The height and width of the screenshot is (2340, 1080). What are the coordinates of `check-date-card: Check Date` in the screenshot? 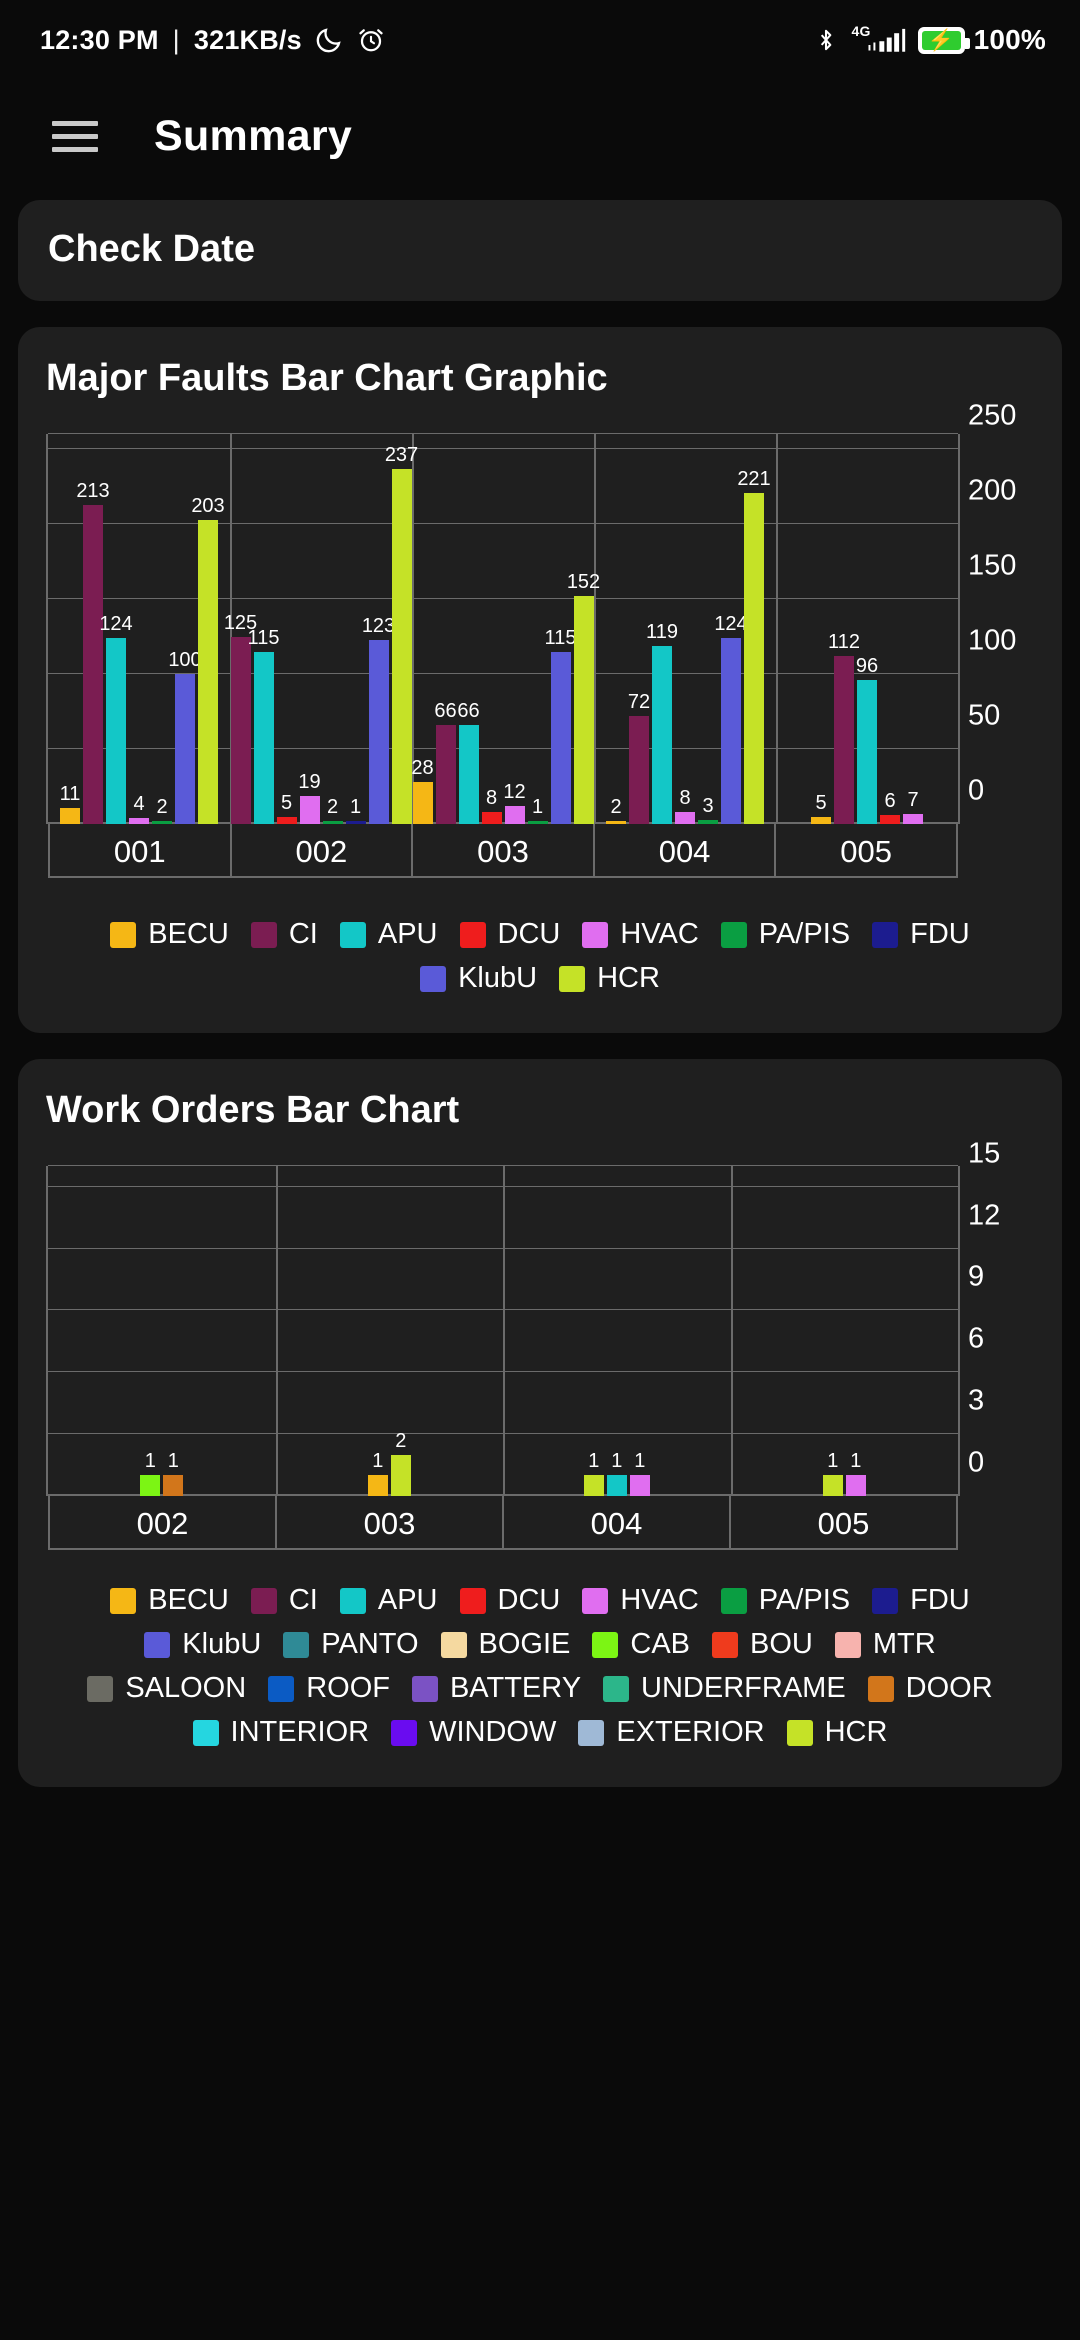 It's located at (540, 250).